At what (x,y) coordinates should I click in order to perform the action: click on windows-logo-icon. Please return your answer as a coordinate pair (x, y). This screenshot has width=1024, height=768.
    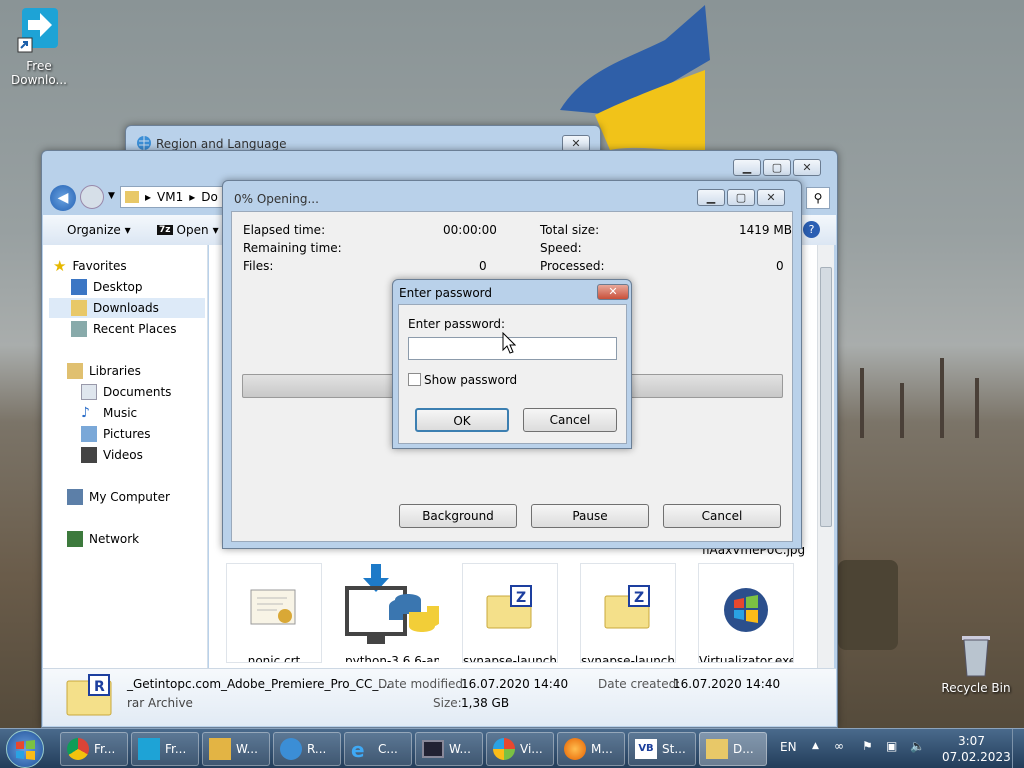
    Looking at the image, I should click on (25, 750).